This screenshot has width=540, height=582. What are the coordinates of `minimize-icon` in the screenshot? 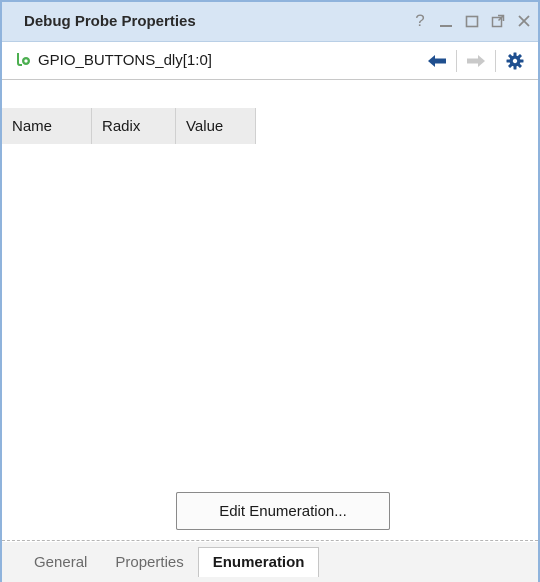 It's located at (446, 21).